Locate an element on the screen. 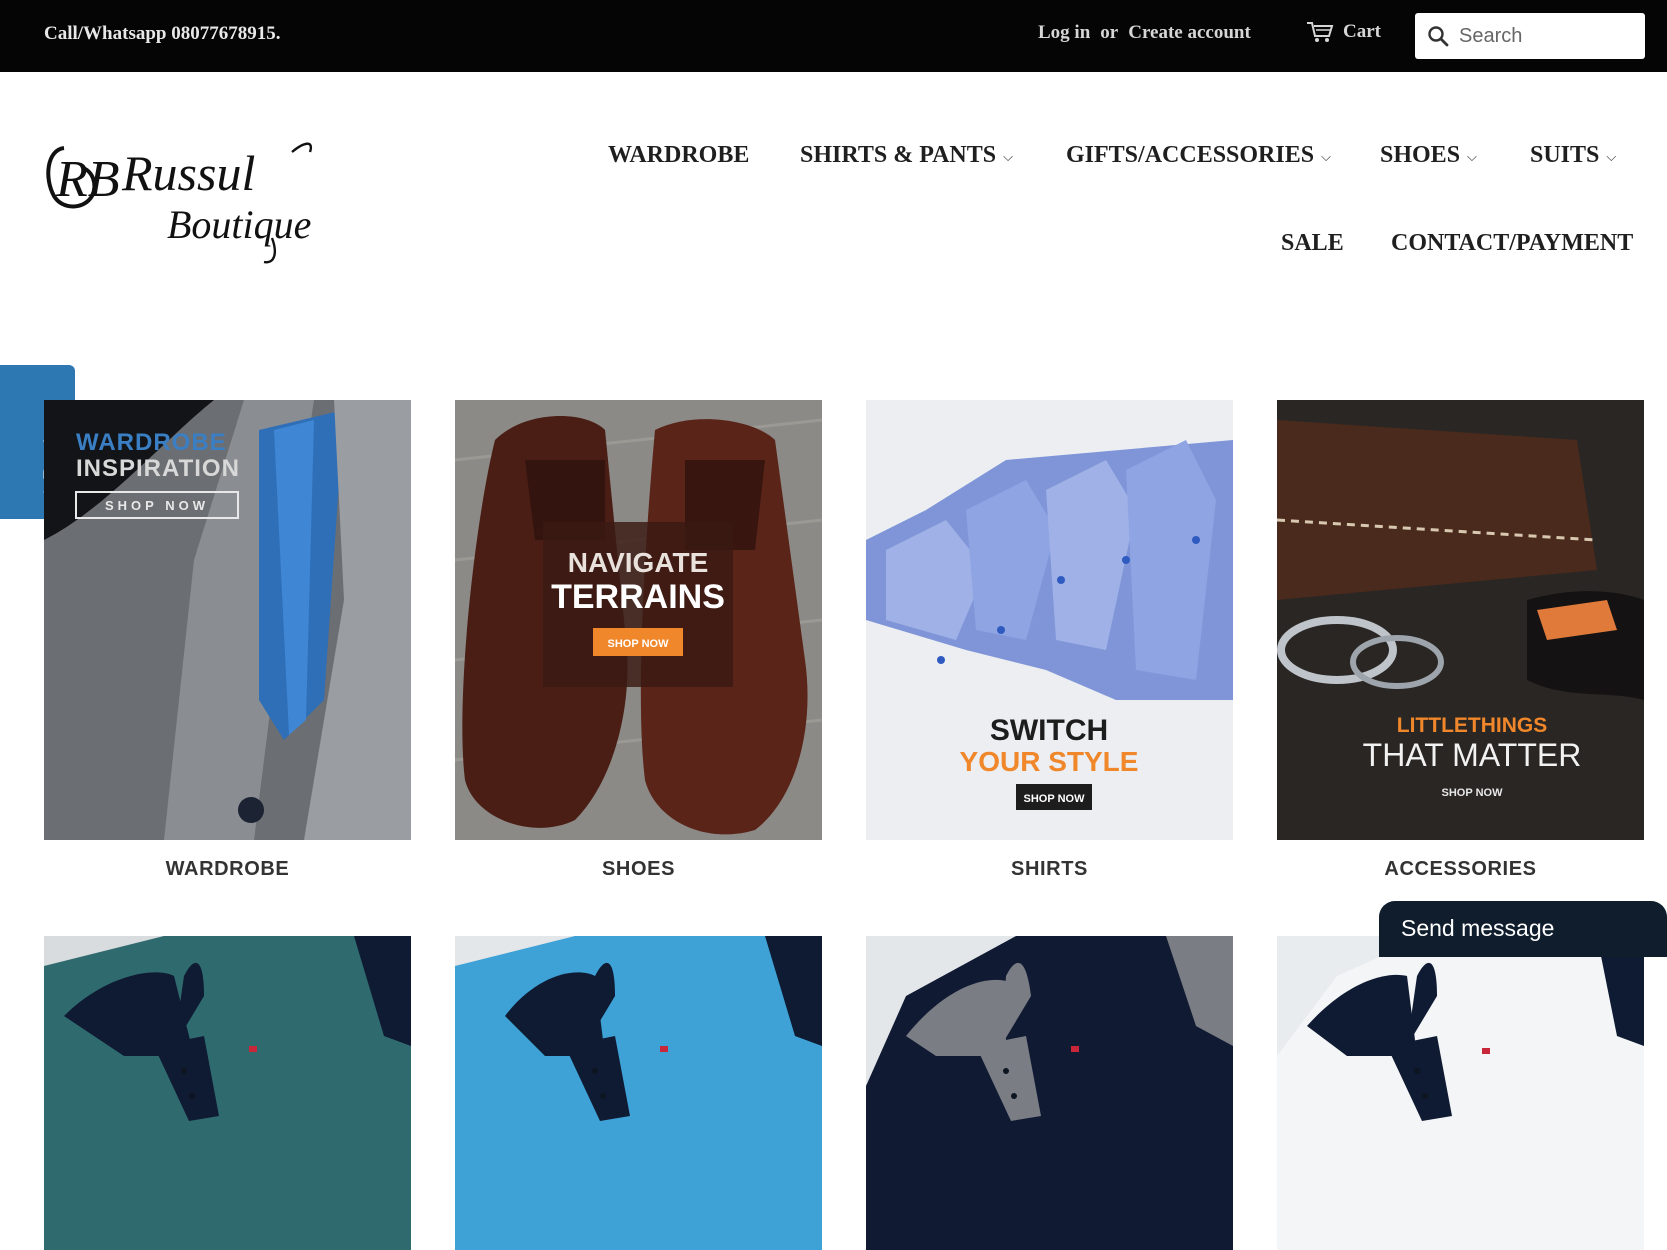 The width and height of the screenshot is (1667, 1250). collection-label-shirts: SHIRTS is located at coordinates (1049, 869).